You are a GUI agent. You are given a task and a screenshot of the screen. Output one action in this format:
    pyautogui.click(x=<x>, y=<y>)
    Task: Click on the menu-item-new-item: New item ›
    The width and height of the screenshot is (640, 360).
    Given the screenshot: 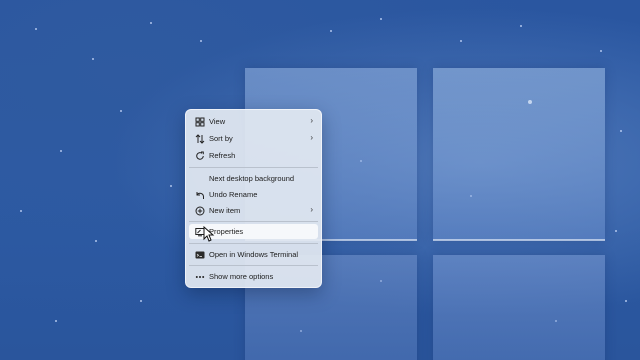 What is the action you would take?
    pyautogui.click(x=253, y=210)
    